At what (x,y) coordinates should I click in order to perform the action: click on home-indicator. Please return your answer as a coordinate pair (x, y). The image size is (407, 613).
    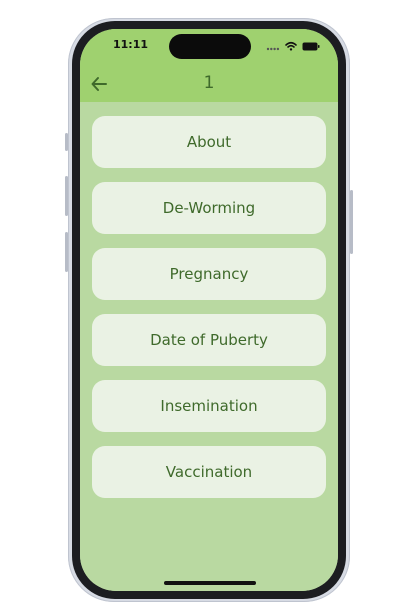
    Looking at the image, I should click on (210, 583).